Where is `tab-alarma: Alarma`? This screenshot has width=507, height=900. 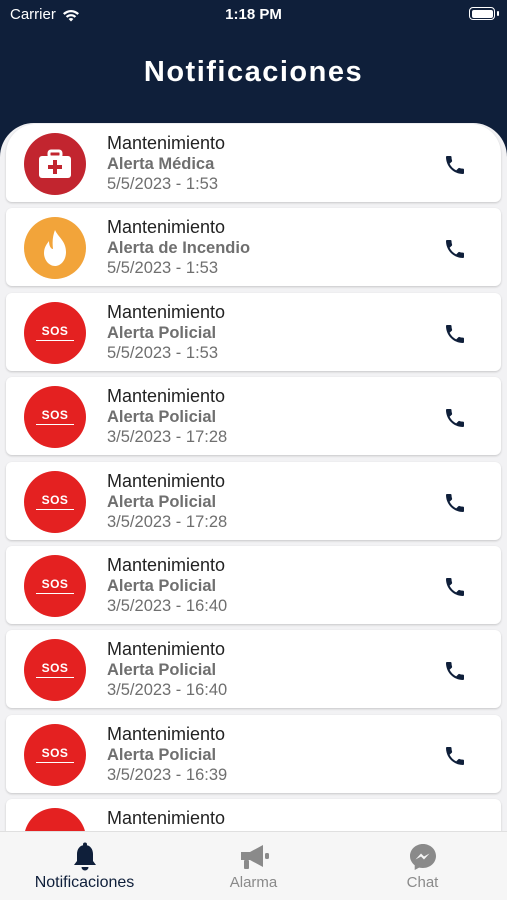 tab-alarma: Alarma is located at coordinates (253, 866).